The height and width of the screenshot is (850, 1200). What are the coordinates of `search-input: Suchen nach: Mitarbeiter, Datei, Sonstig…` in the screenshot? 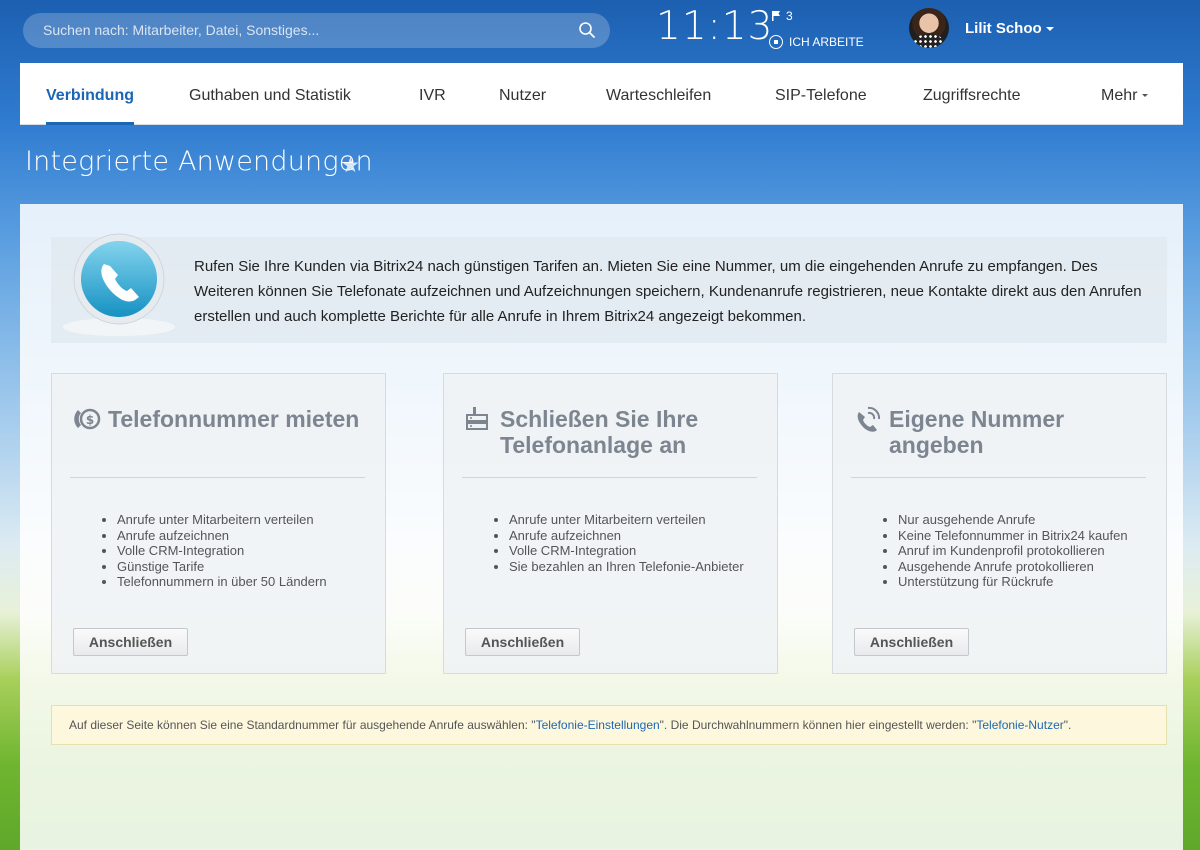 It's located at (316, 30).